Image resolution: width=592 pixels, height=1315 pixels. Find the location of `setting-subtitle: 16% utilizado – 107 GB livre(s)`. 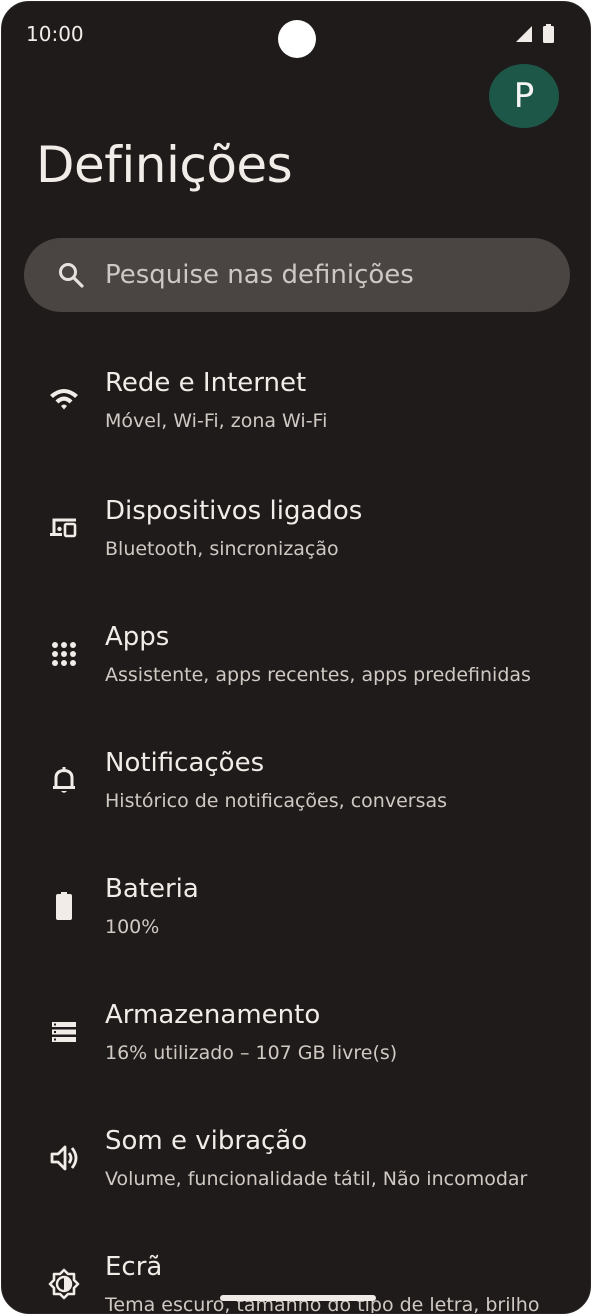

setting-subtitle: 16% utilizado – 107 GB livre(s) is located at coordinates (251, 1053).